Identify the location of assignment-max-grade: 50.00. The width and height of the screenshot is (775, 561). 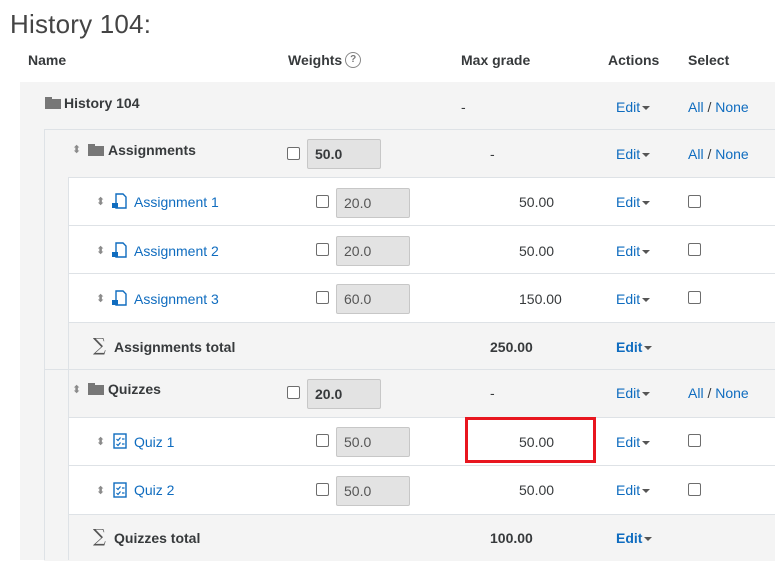
(537, 202).